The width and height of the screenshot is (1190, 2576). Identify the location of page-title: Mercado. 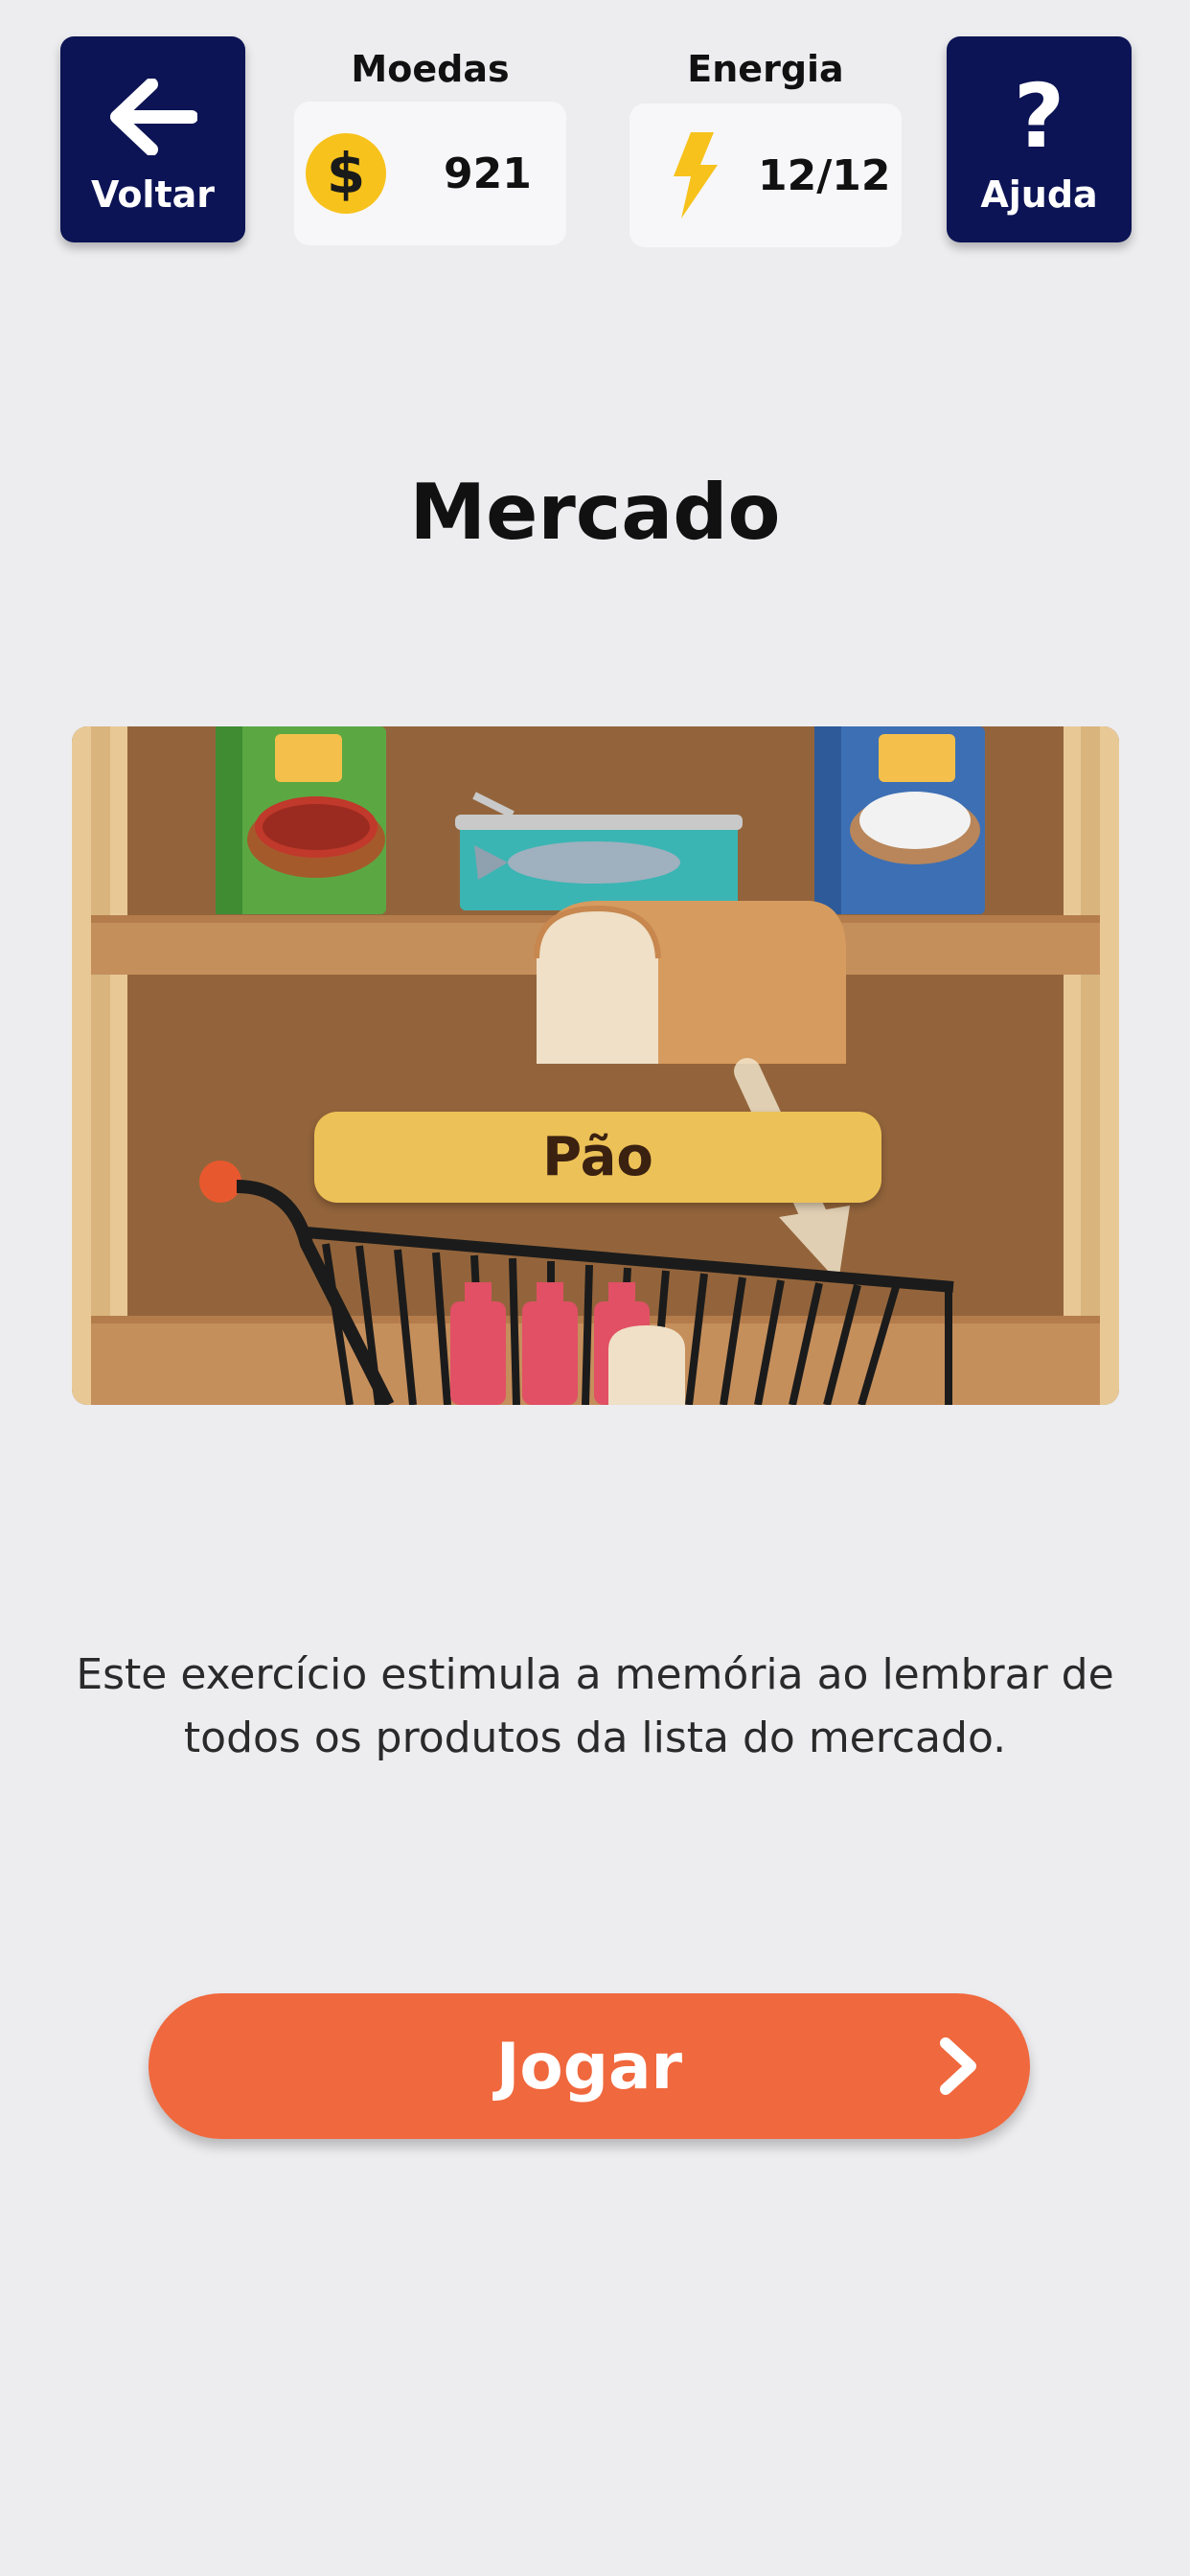
(595, 512).